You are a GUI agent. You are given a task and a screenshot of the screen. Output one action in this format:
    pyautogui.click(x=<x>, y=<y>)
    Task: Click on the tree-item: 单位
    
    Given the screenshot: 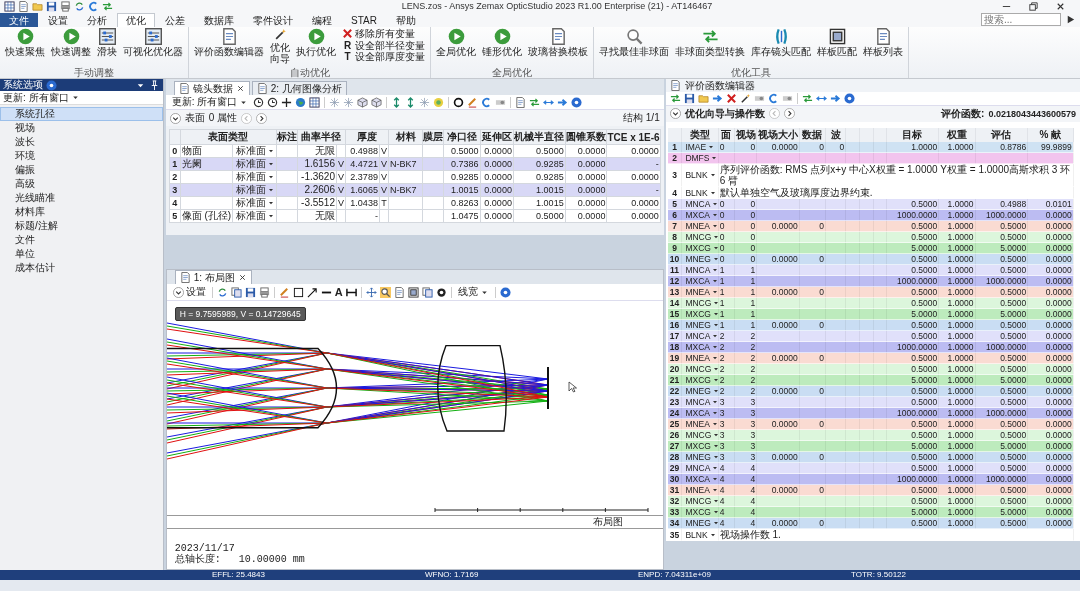 What is the action you would take?
    pyautogui.click(x=81, y=254)
    